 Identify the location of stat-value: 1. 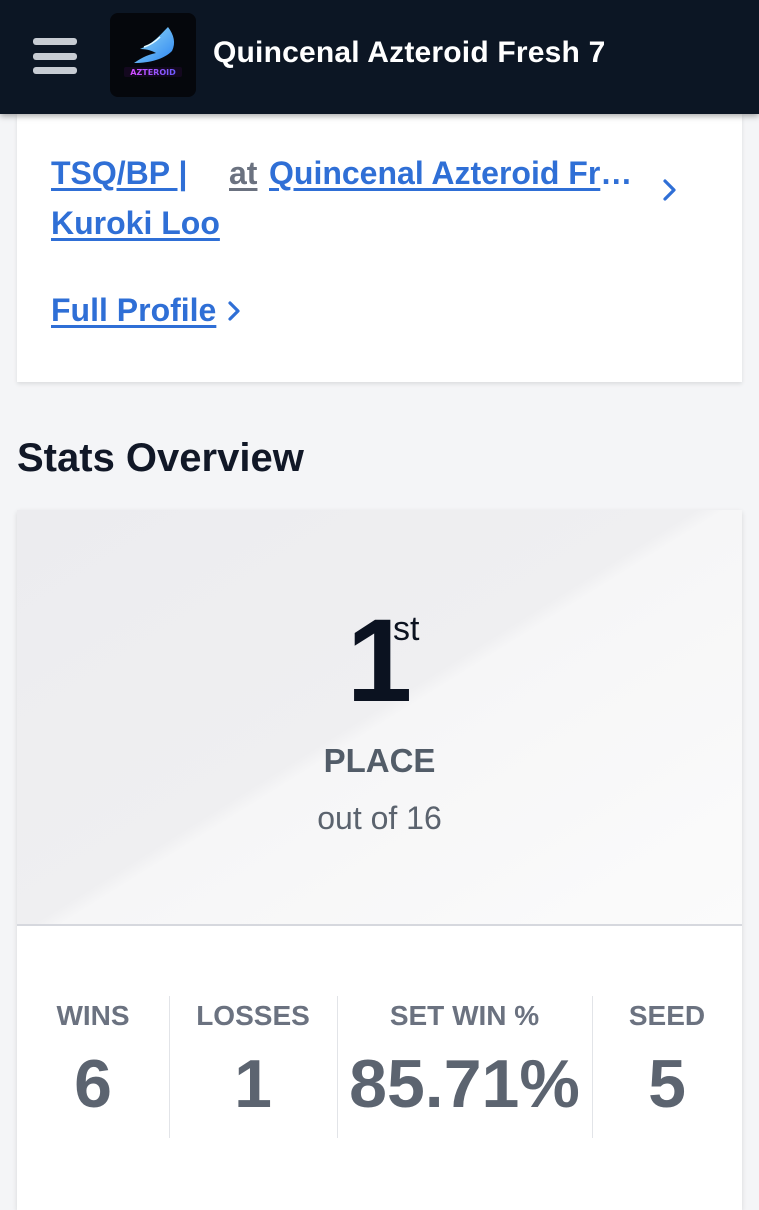
(253, 1084).